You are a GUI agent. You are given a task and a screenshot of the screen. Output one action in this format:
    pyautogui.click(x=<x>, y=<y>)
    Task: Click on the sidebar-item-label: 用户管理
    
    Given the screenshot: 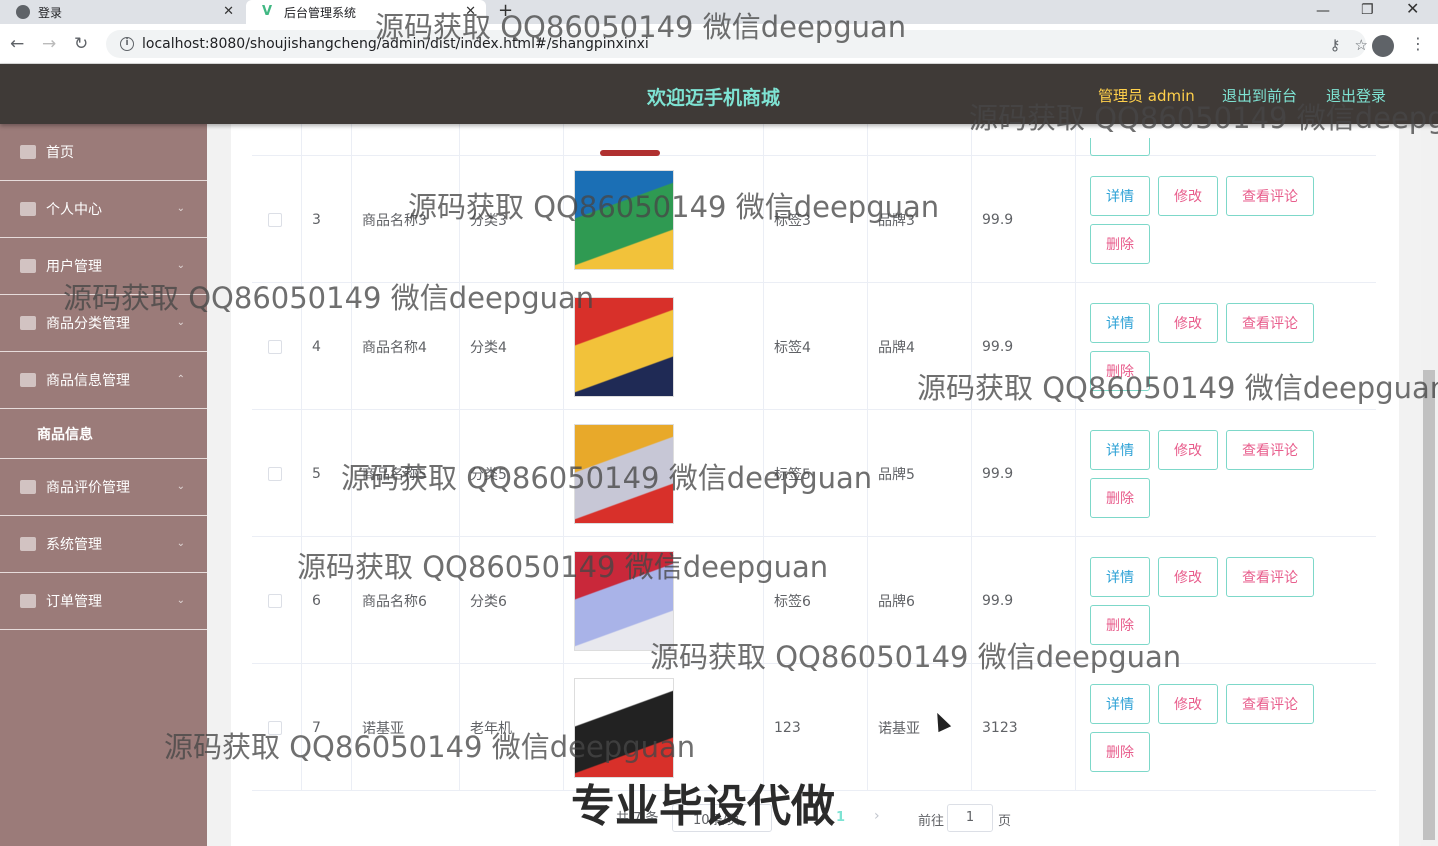 What is the action you would take?
    pyautogui.click(x=74, y=267)
    